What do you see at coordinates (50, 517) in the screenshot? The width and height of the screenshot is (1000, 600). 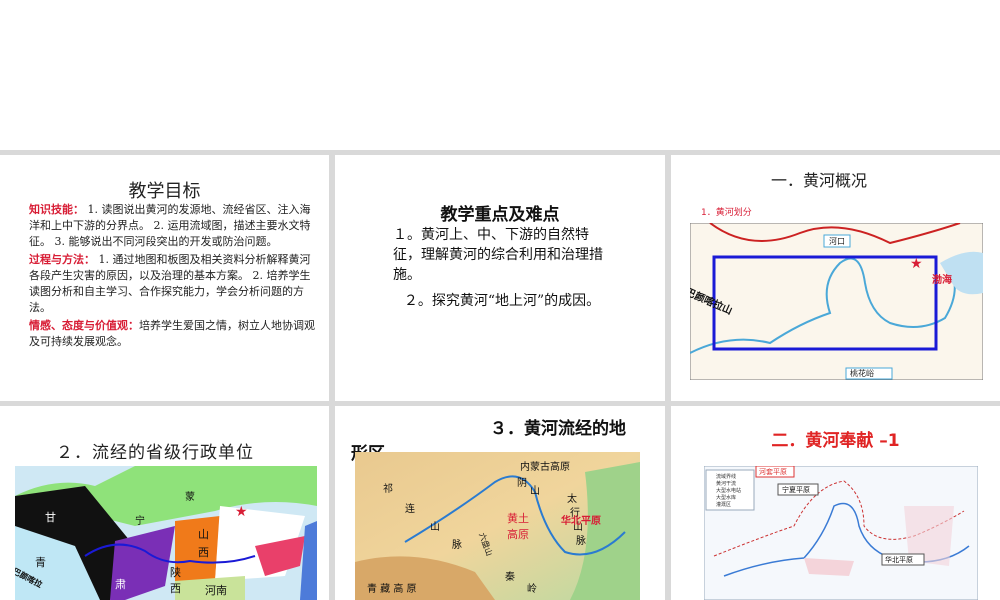 I see `gan-label: 甘` at bounding box center [50, 517].